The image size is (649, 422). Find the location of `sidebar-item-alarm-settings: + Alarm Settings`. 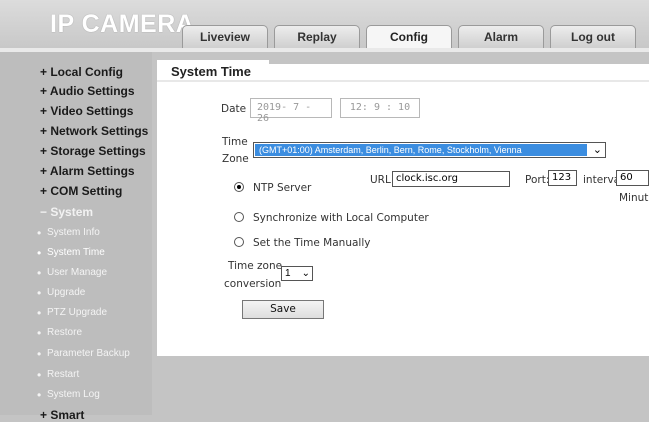

sidebar-item-alarm-settings: + Alarm Settings is located at coordinates (87, 171).